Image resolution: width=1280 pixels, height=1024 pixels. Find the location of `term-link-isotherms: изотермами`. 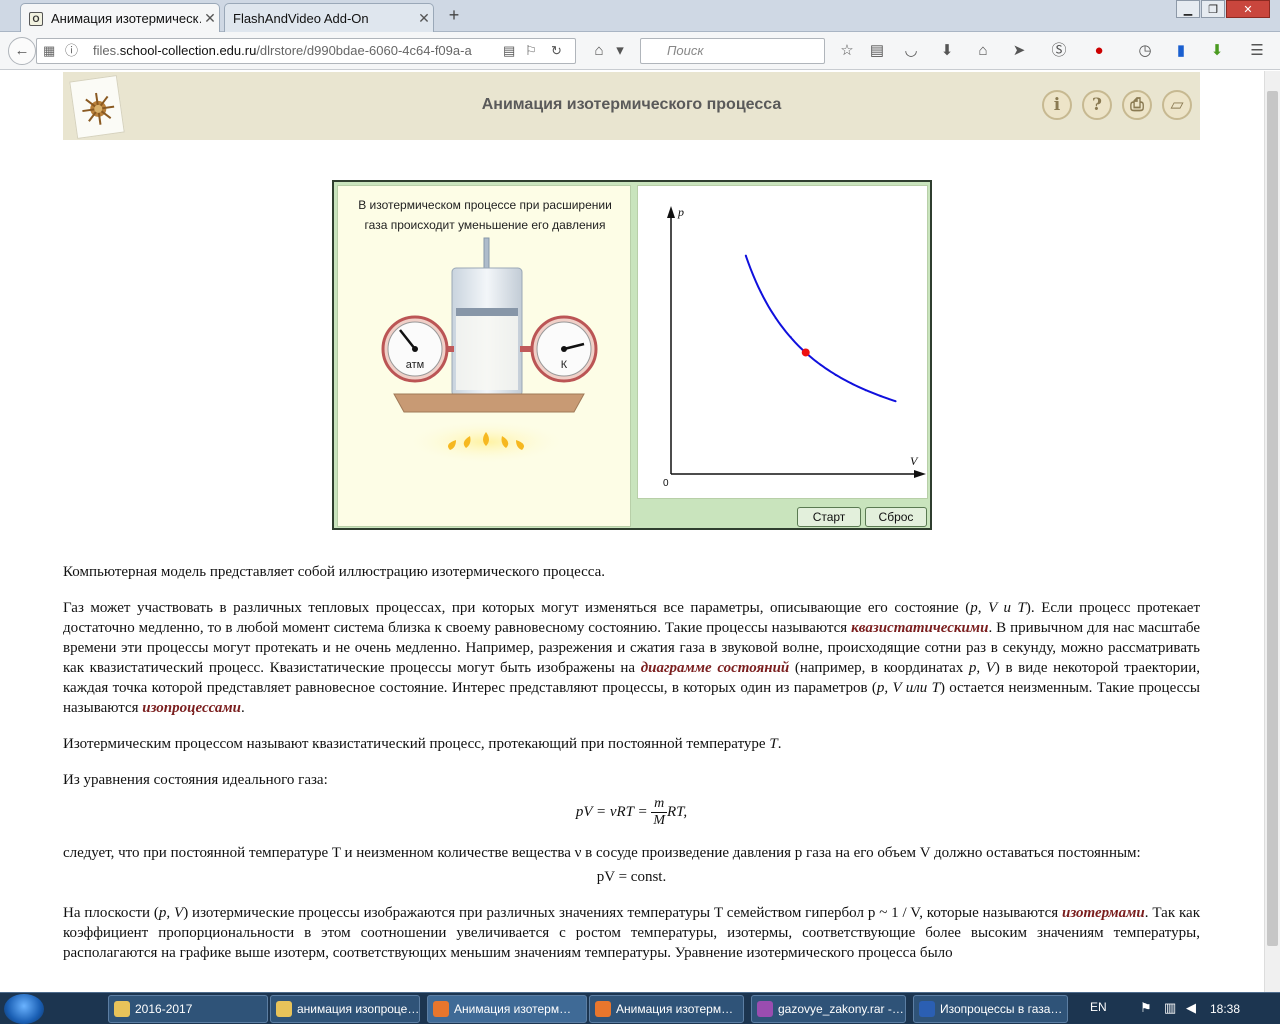

term-link-isotherms: изотермами is located at coordinates (1103, 913).